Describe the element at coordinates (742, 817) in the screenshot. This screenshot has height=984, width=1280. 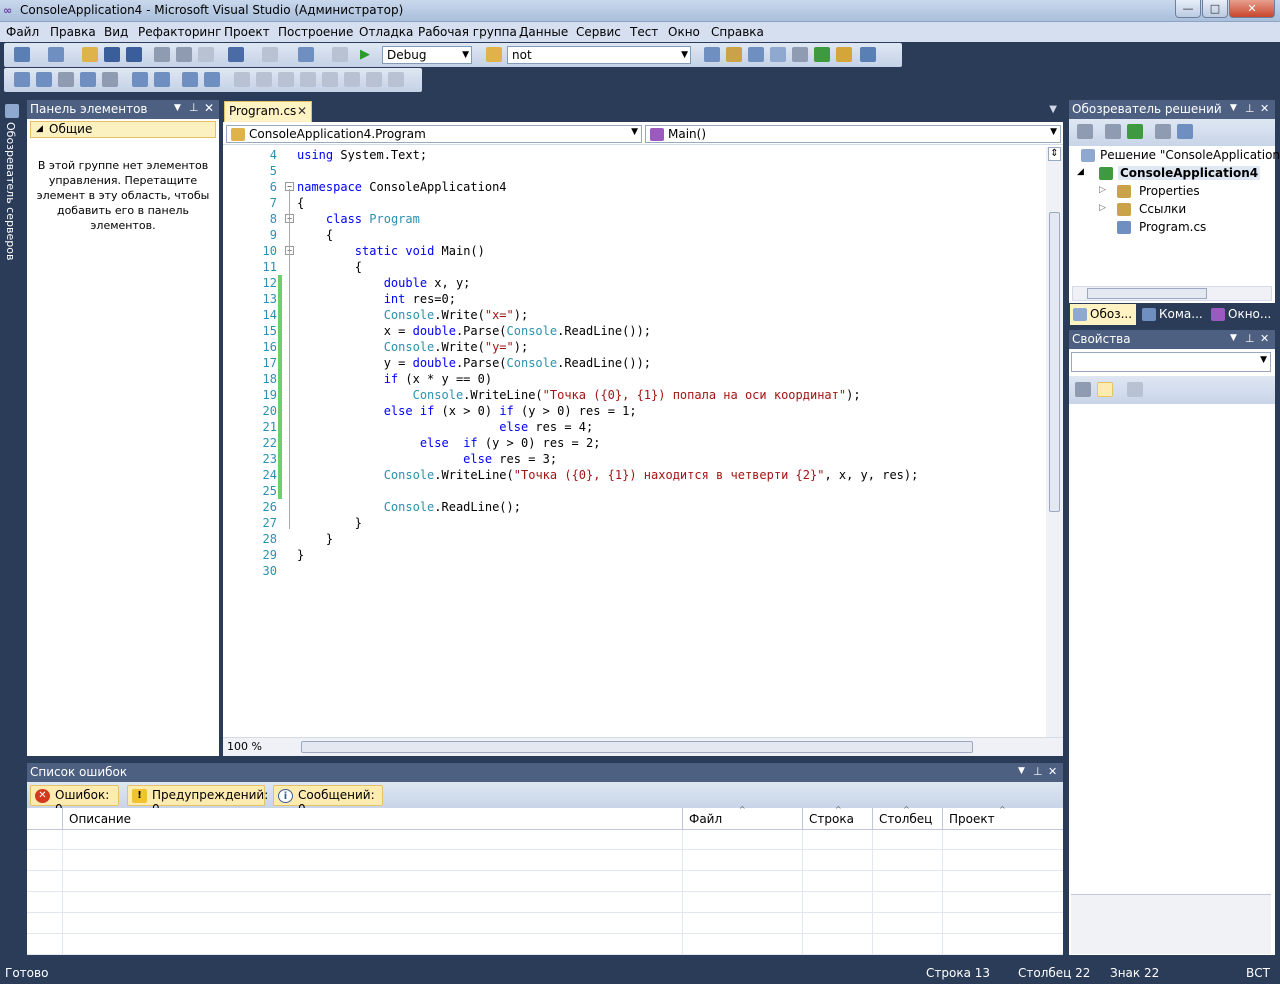
I see `column-file: Файл ^` at that location.